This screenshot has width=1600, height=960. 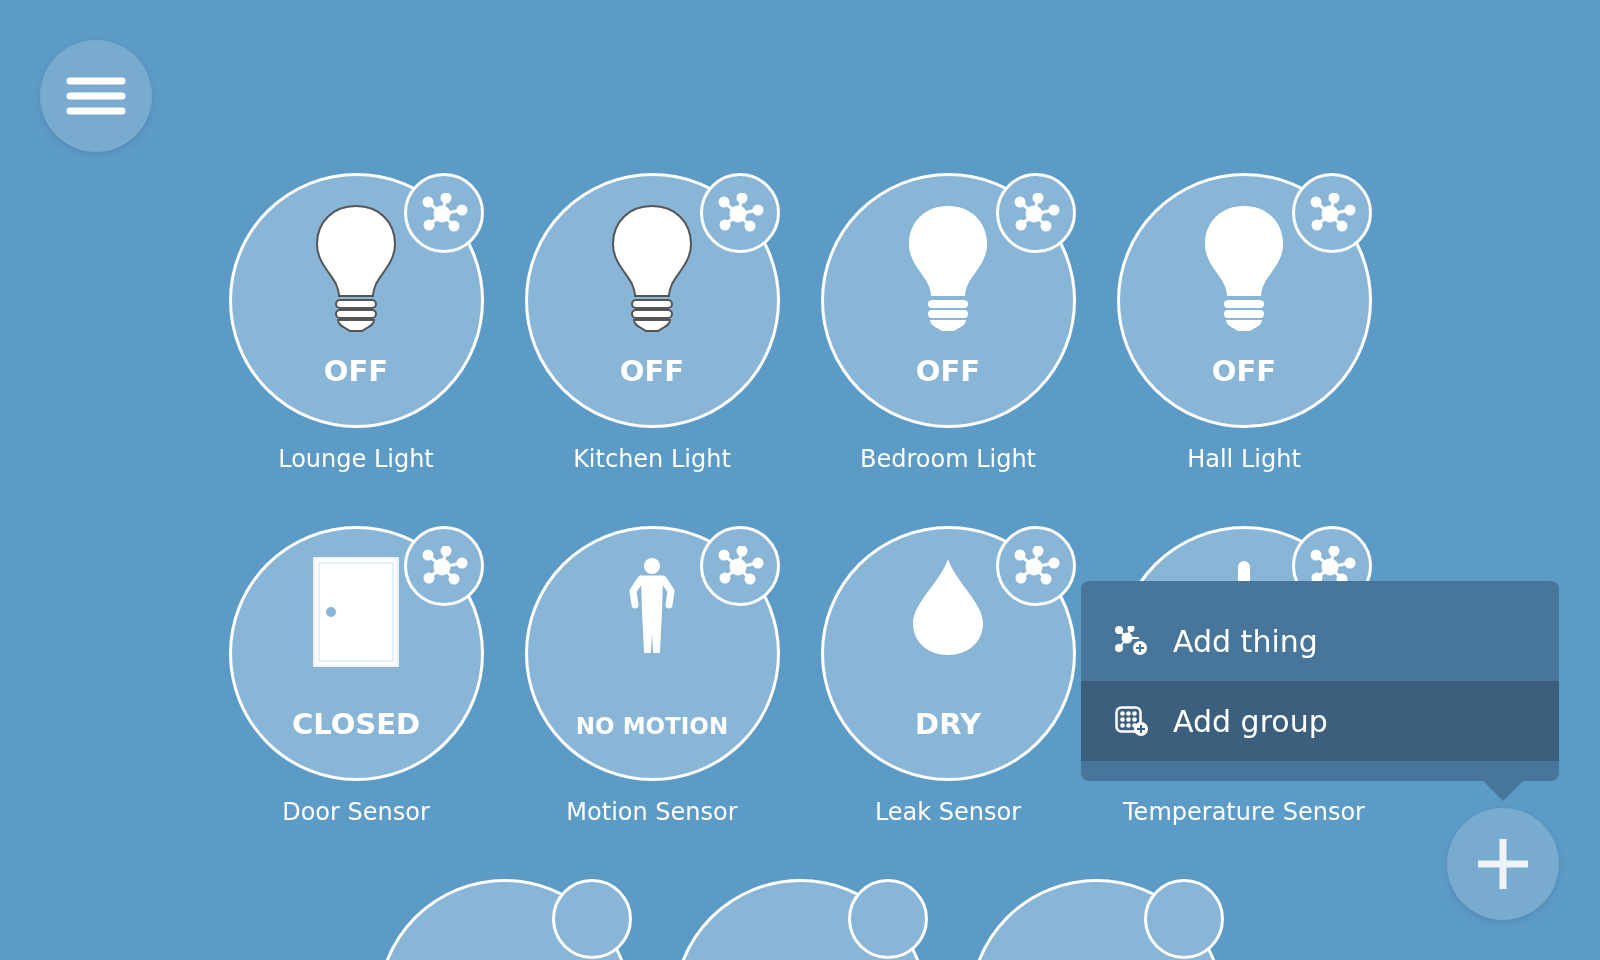 I want to click on thing-name: Door Sensor, so click(x=356, y=812).